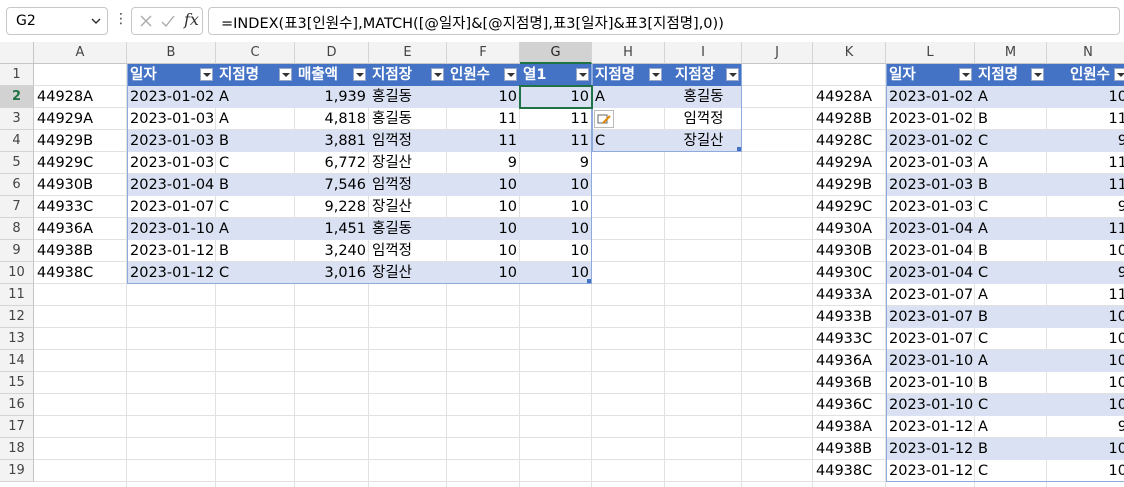 The width and height of the screenshot is (1124, 487). What do you see at coordinates (408, 229) in the screenshot?
I see `table-cell: 홍길동` at bounding box center [408, 229].